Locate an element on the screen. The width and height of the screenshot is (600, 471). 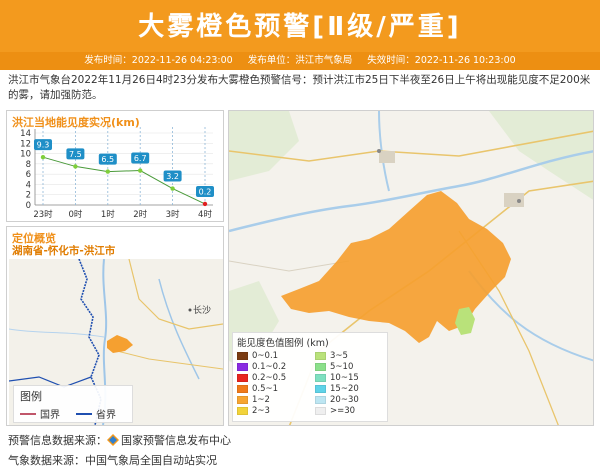
visibility-legend-item: 3~5 is located at coordinates (351, 356).